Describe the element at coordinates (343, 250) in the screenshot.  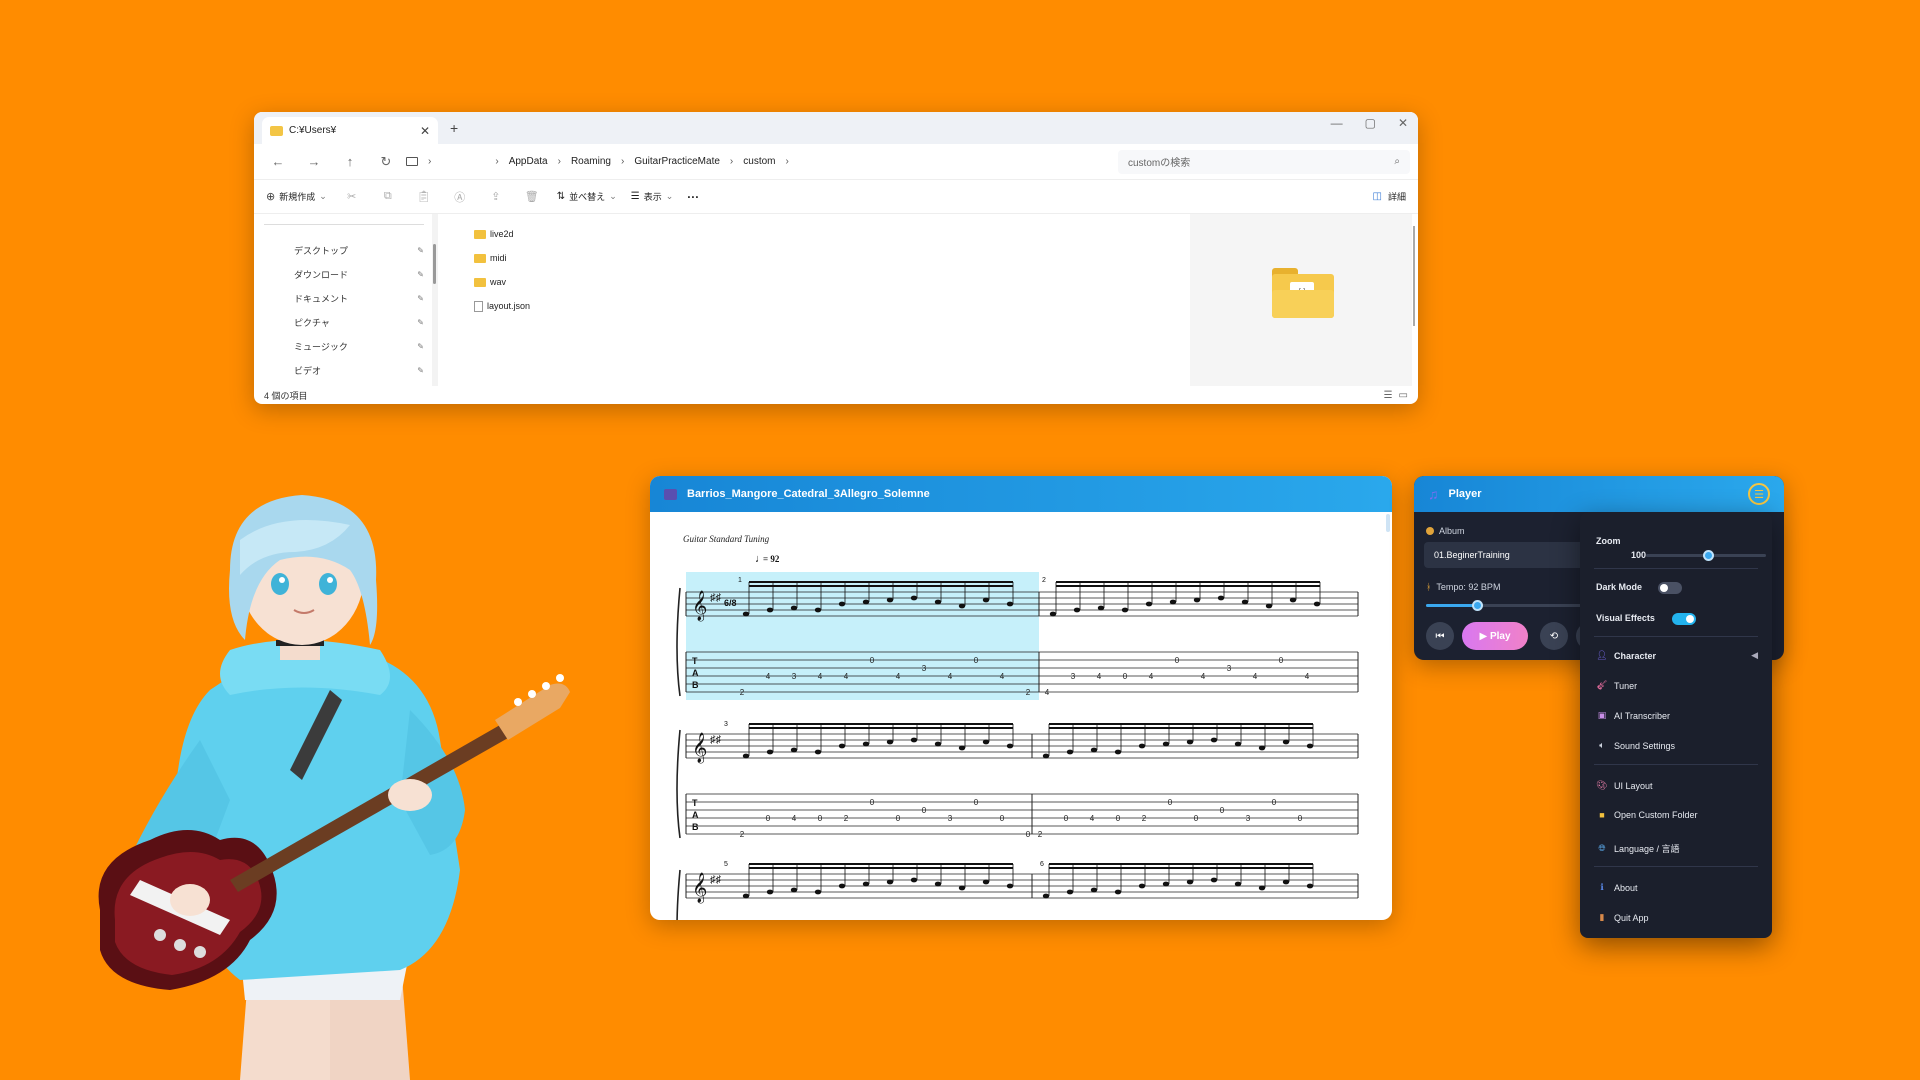
I see `nav-item-desktop: デスクトップ ✎` at that location.